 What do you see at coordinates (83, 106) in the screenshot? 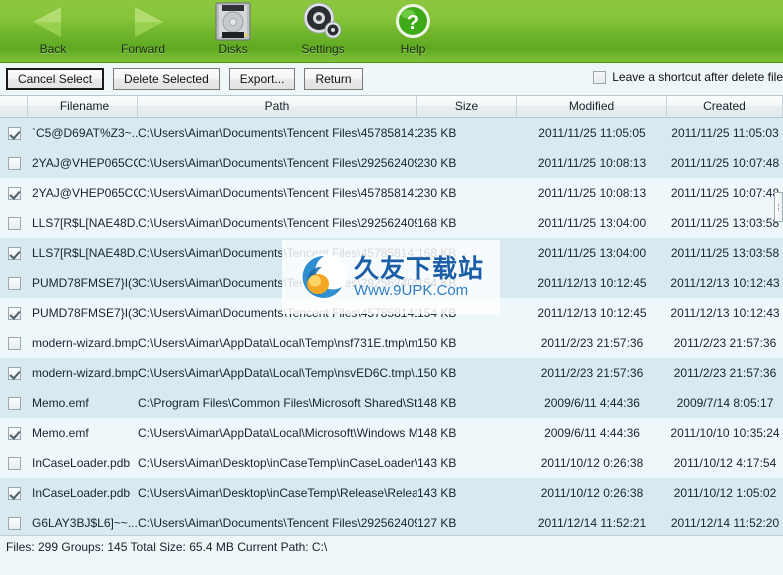
I see `column-header-filename: Filename` at bounding box center [83, 106].